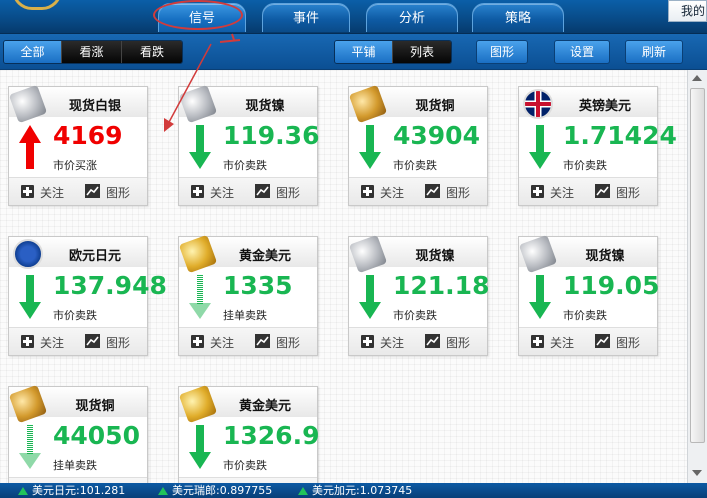 The width and height of the screenshot is (707, 498). I want to click on signal-price: 1326.9, so click(271, 435).